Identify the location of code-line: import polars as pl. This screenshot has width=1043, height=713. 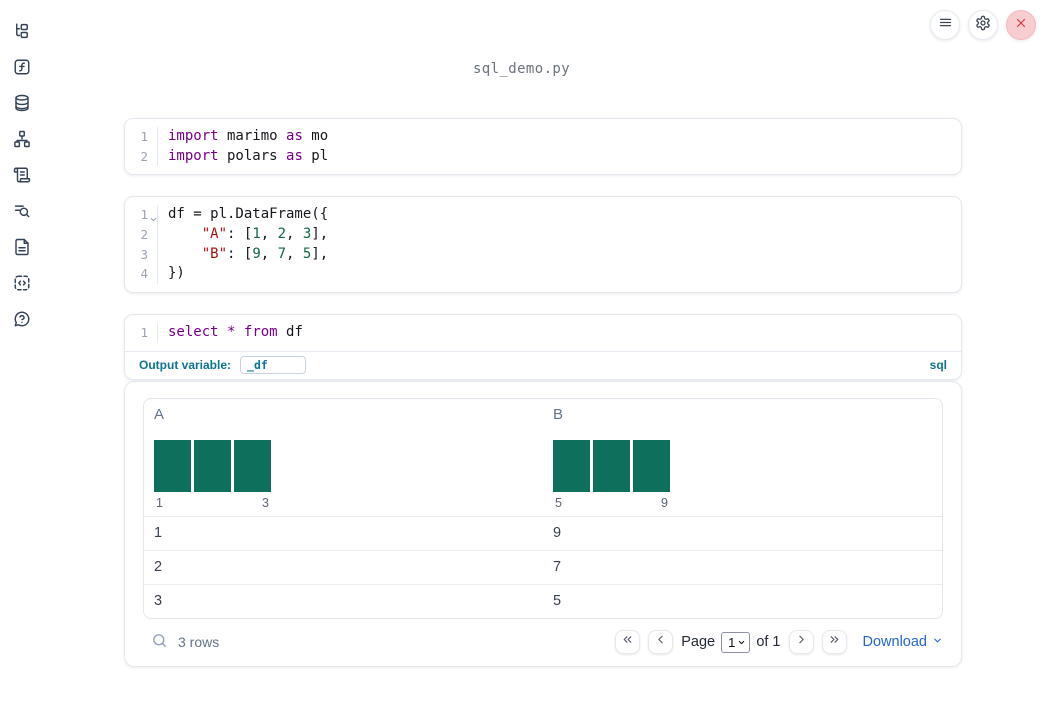
(248, 155).